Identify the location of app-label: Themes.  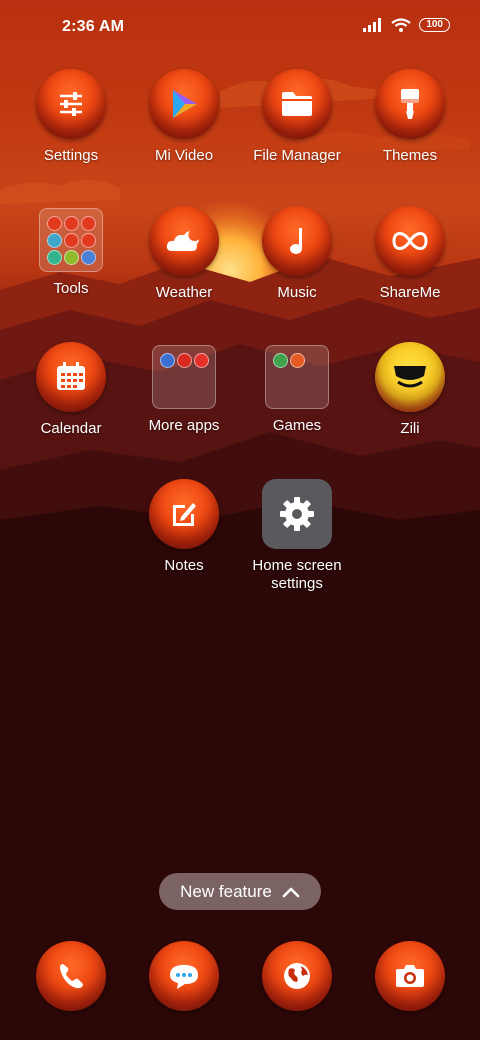
(410, 155).